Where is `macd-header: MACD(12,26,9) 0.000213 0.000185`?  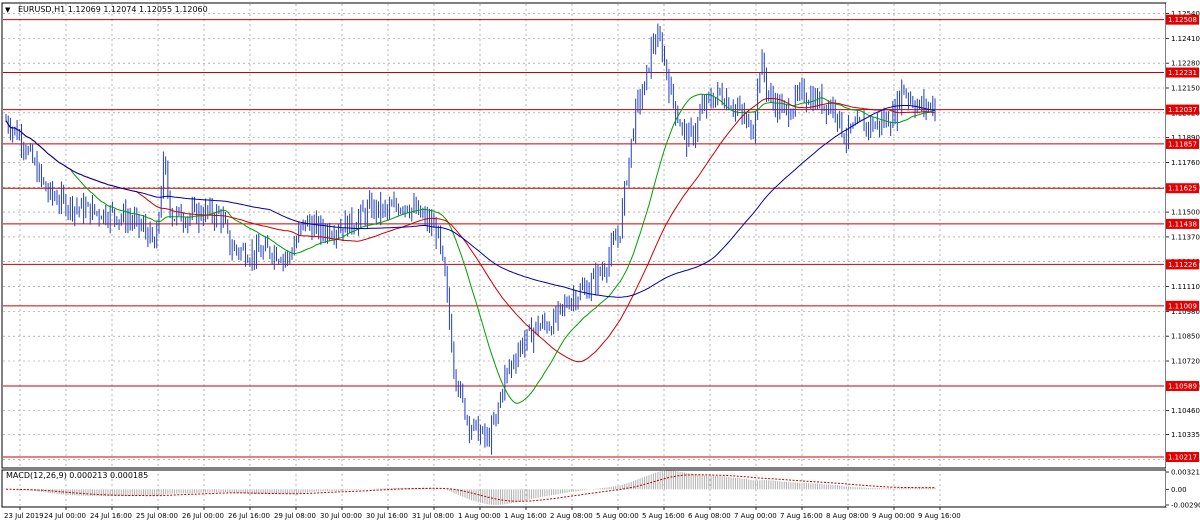 macd-header: MACD(12,26,9) 0.000213 0.000185 is located at coordinates (77, 475).